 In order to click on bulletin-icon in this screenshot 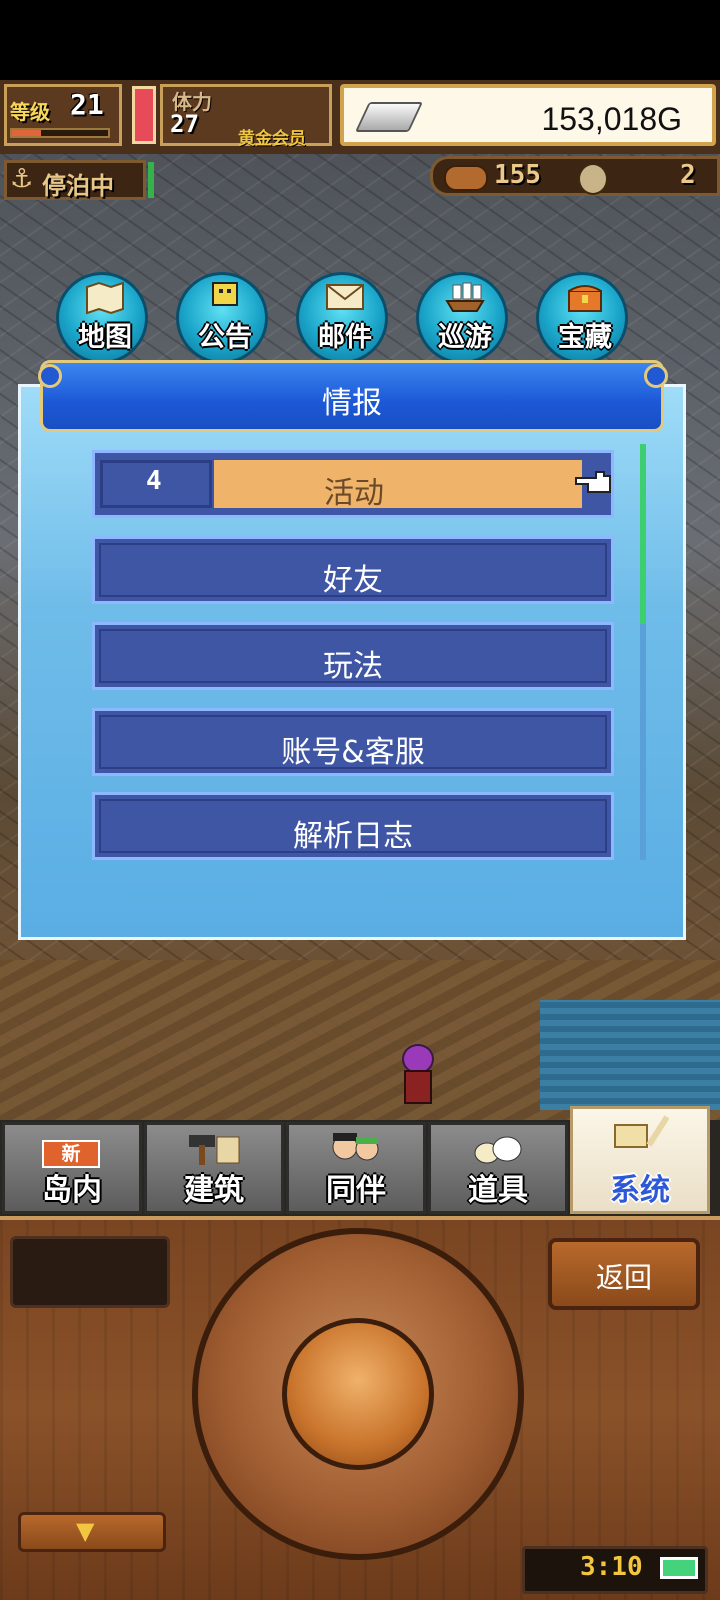, I will do `click(225, 294)`.